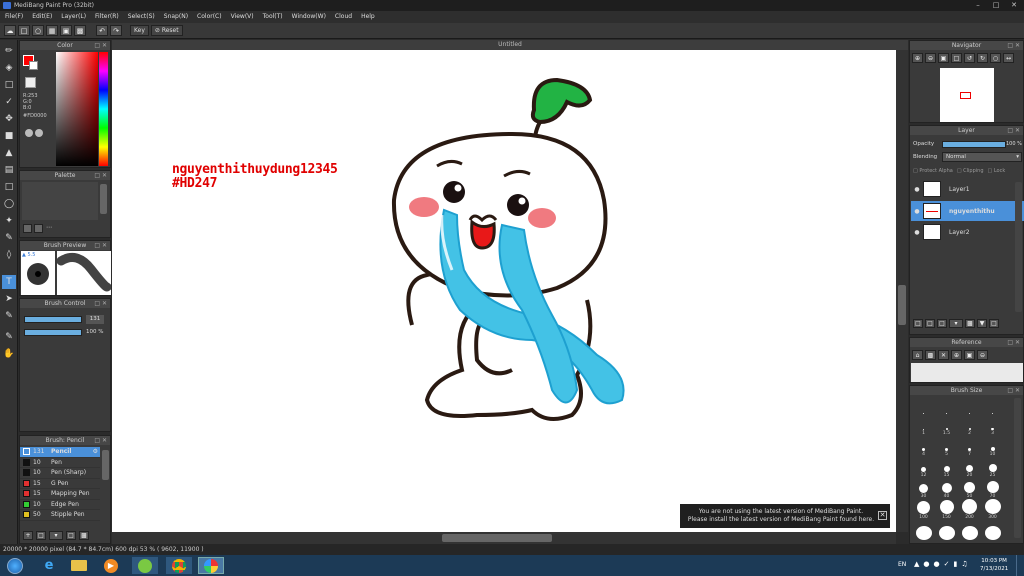 The height and width of the screenshot is (576, 1024). Describe the element at coordinates (94, 332) in the screenshot. I see `brush-opacity-value: 100 %` at that location.